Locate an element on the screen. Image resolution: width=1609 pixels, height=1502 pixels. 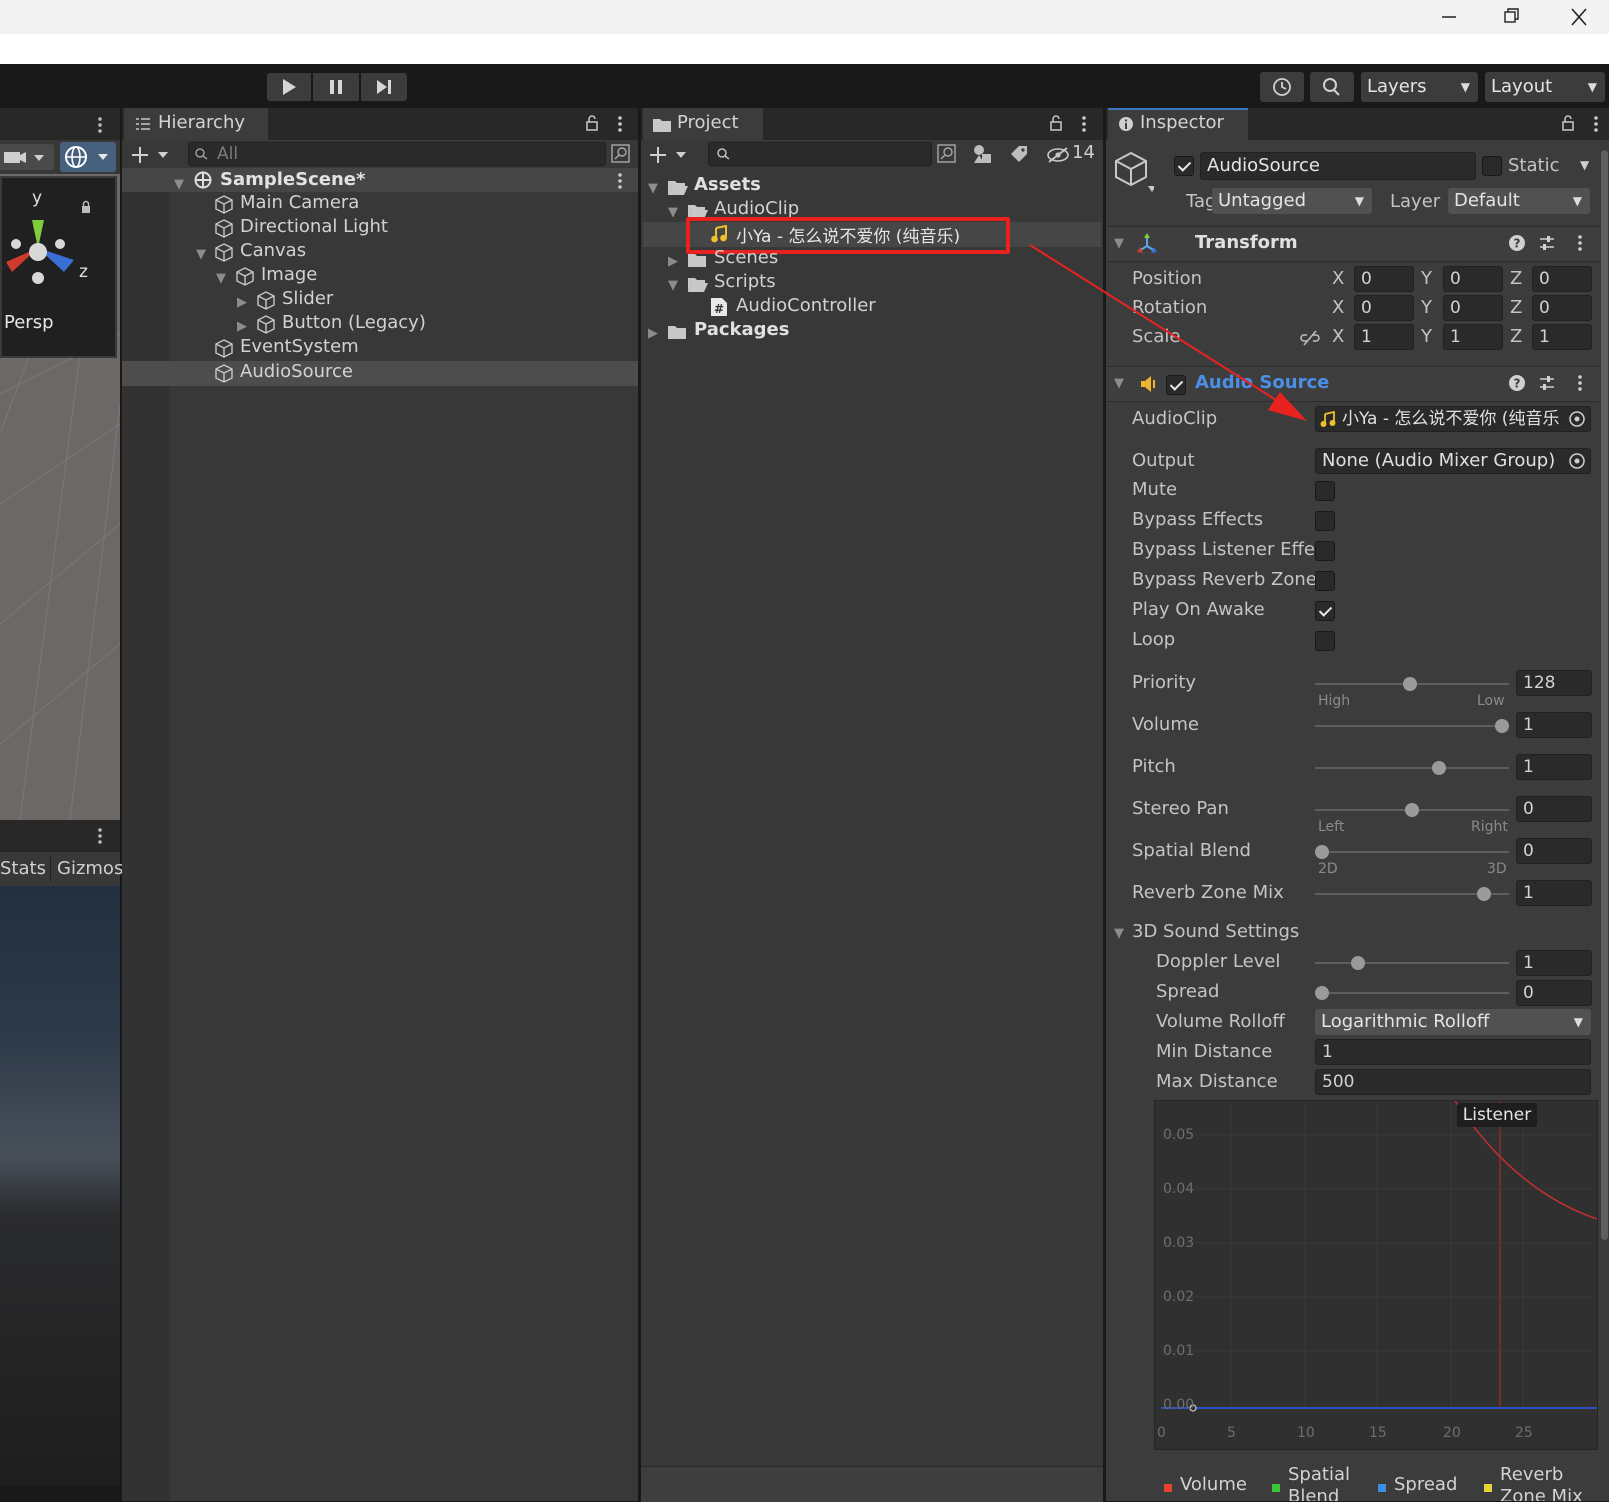
step-button is located at coordinates (384, 87).